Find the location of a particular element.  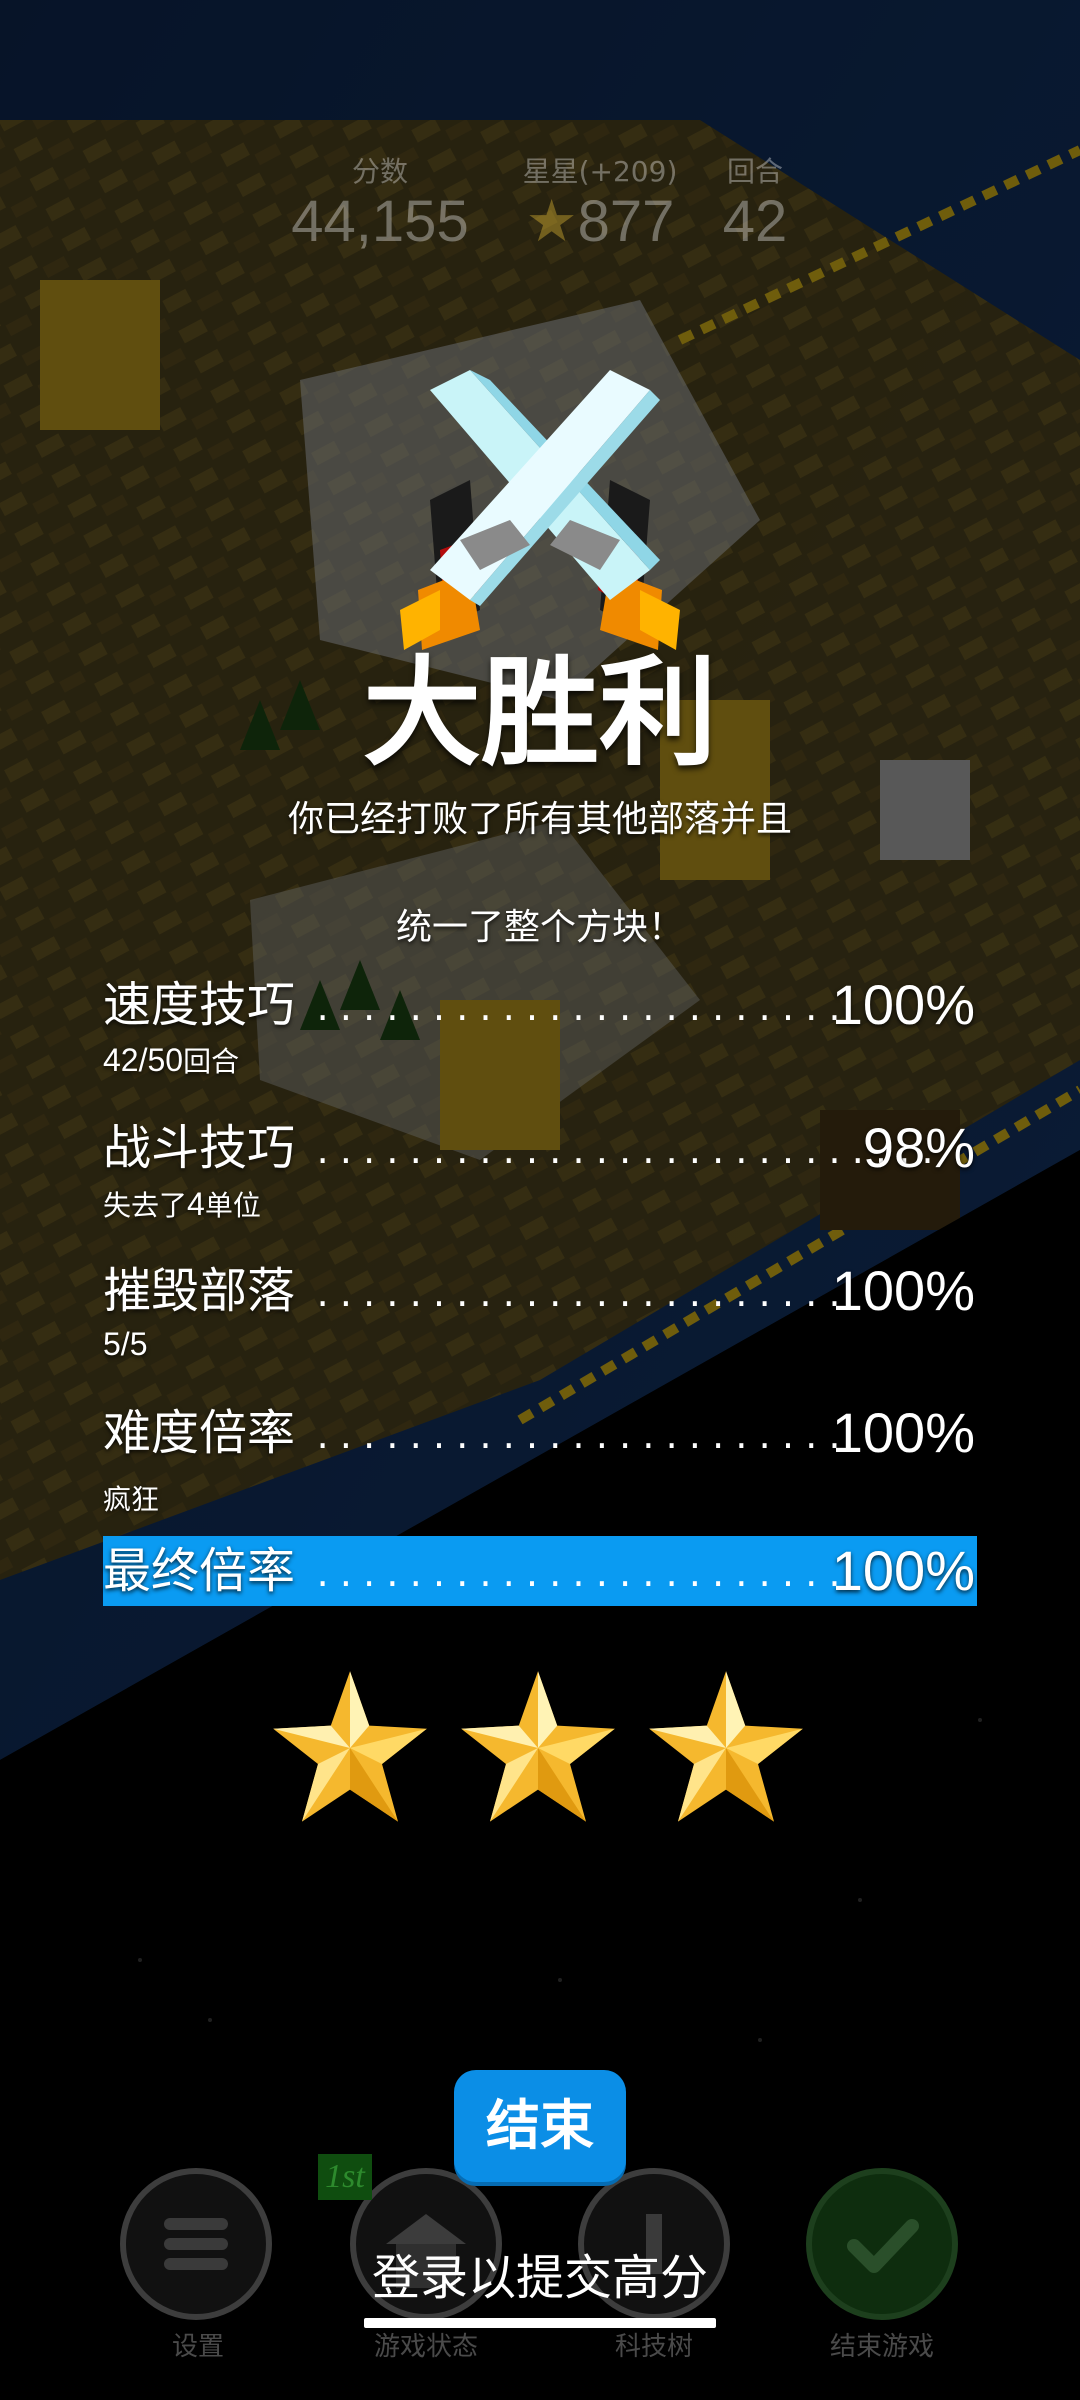

hud-stars-label: 星星(+209) is located at coordinates (600, 171).